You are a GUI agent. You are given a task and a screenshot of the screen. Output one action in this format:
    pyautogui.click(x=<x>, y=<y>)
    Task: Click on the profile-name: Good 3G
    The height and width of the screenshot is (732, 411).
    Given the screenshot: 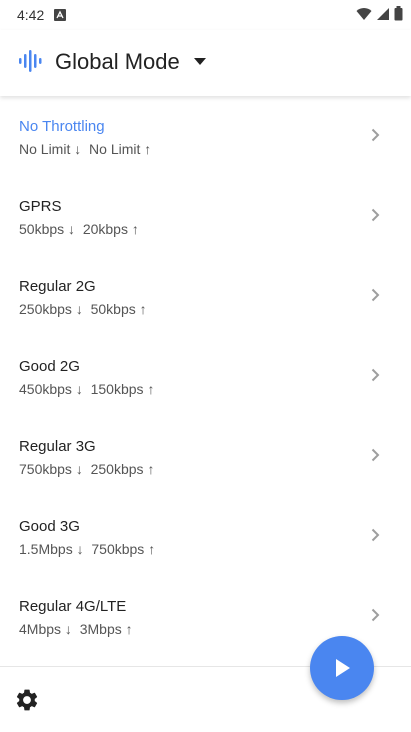 What is the action you would take?
    pyautogui.click(x=49, y=526)
    